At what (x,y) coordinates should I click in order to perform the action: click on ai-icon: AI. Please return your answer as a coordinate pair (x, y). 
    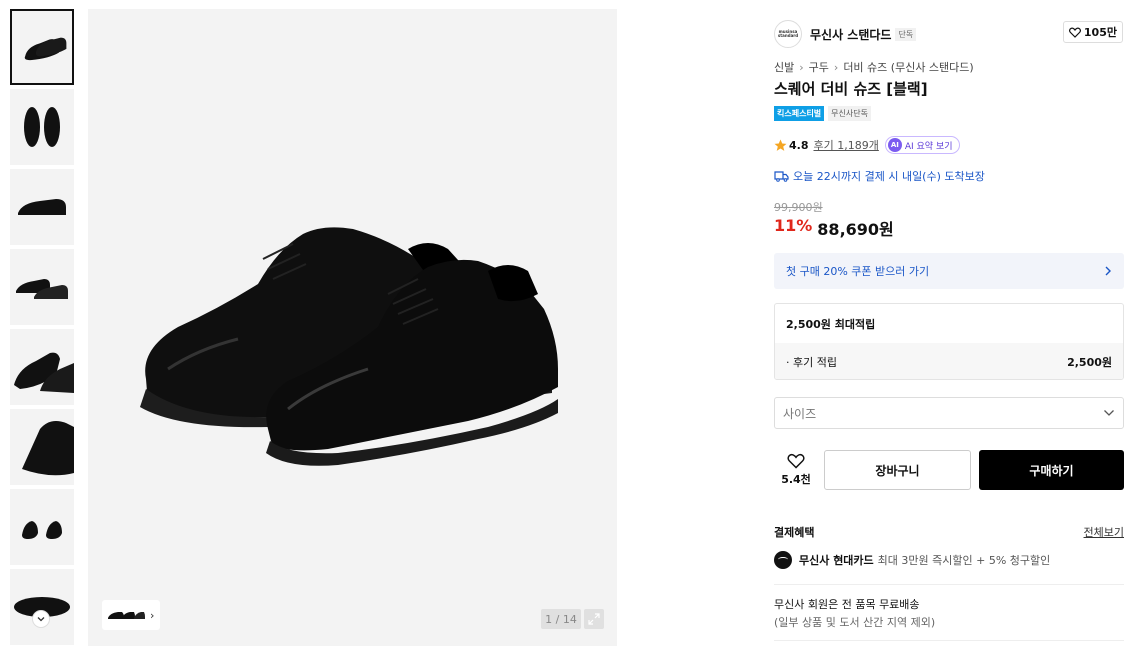
    Looking at the image, I should click on (894, 145).